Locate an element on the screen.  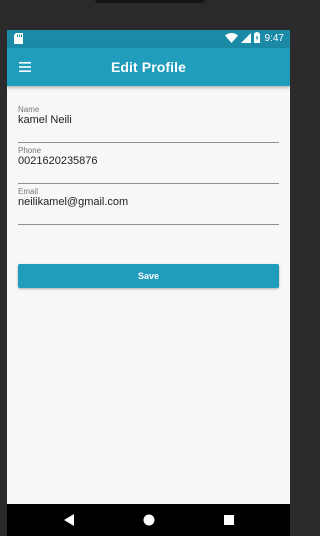
email-input is located at coordinates (148, 202).